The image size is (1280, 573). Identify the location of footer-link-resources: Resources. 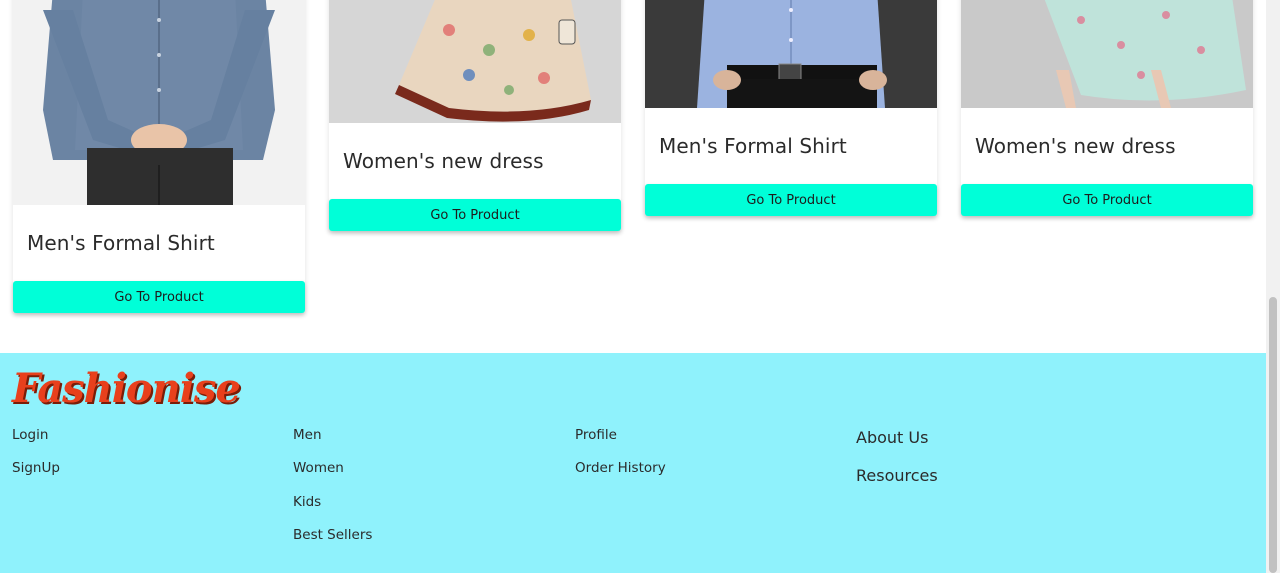
(897, 483).